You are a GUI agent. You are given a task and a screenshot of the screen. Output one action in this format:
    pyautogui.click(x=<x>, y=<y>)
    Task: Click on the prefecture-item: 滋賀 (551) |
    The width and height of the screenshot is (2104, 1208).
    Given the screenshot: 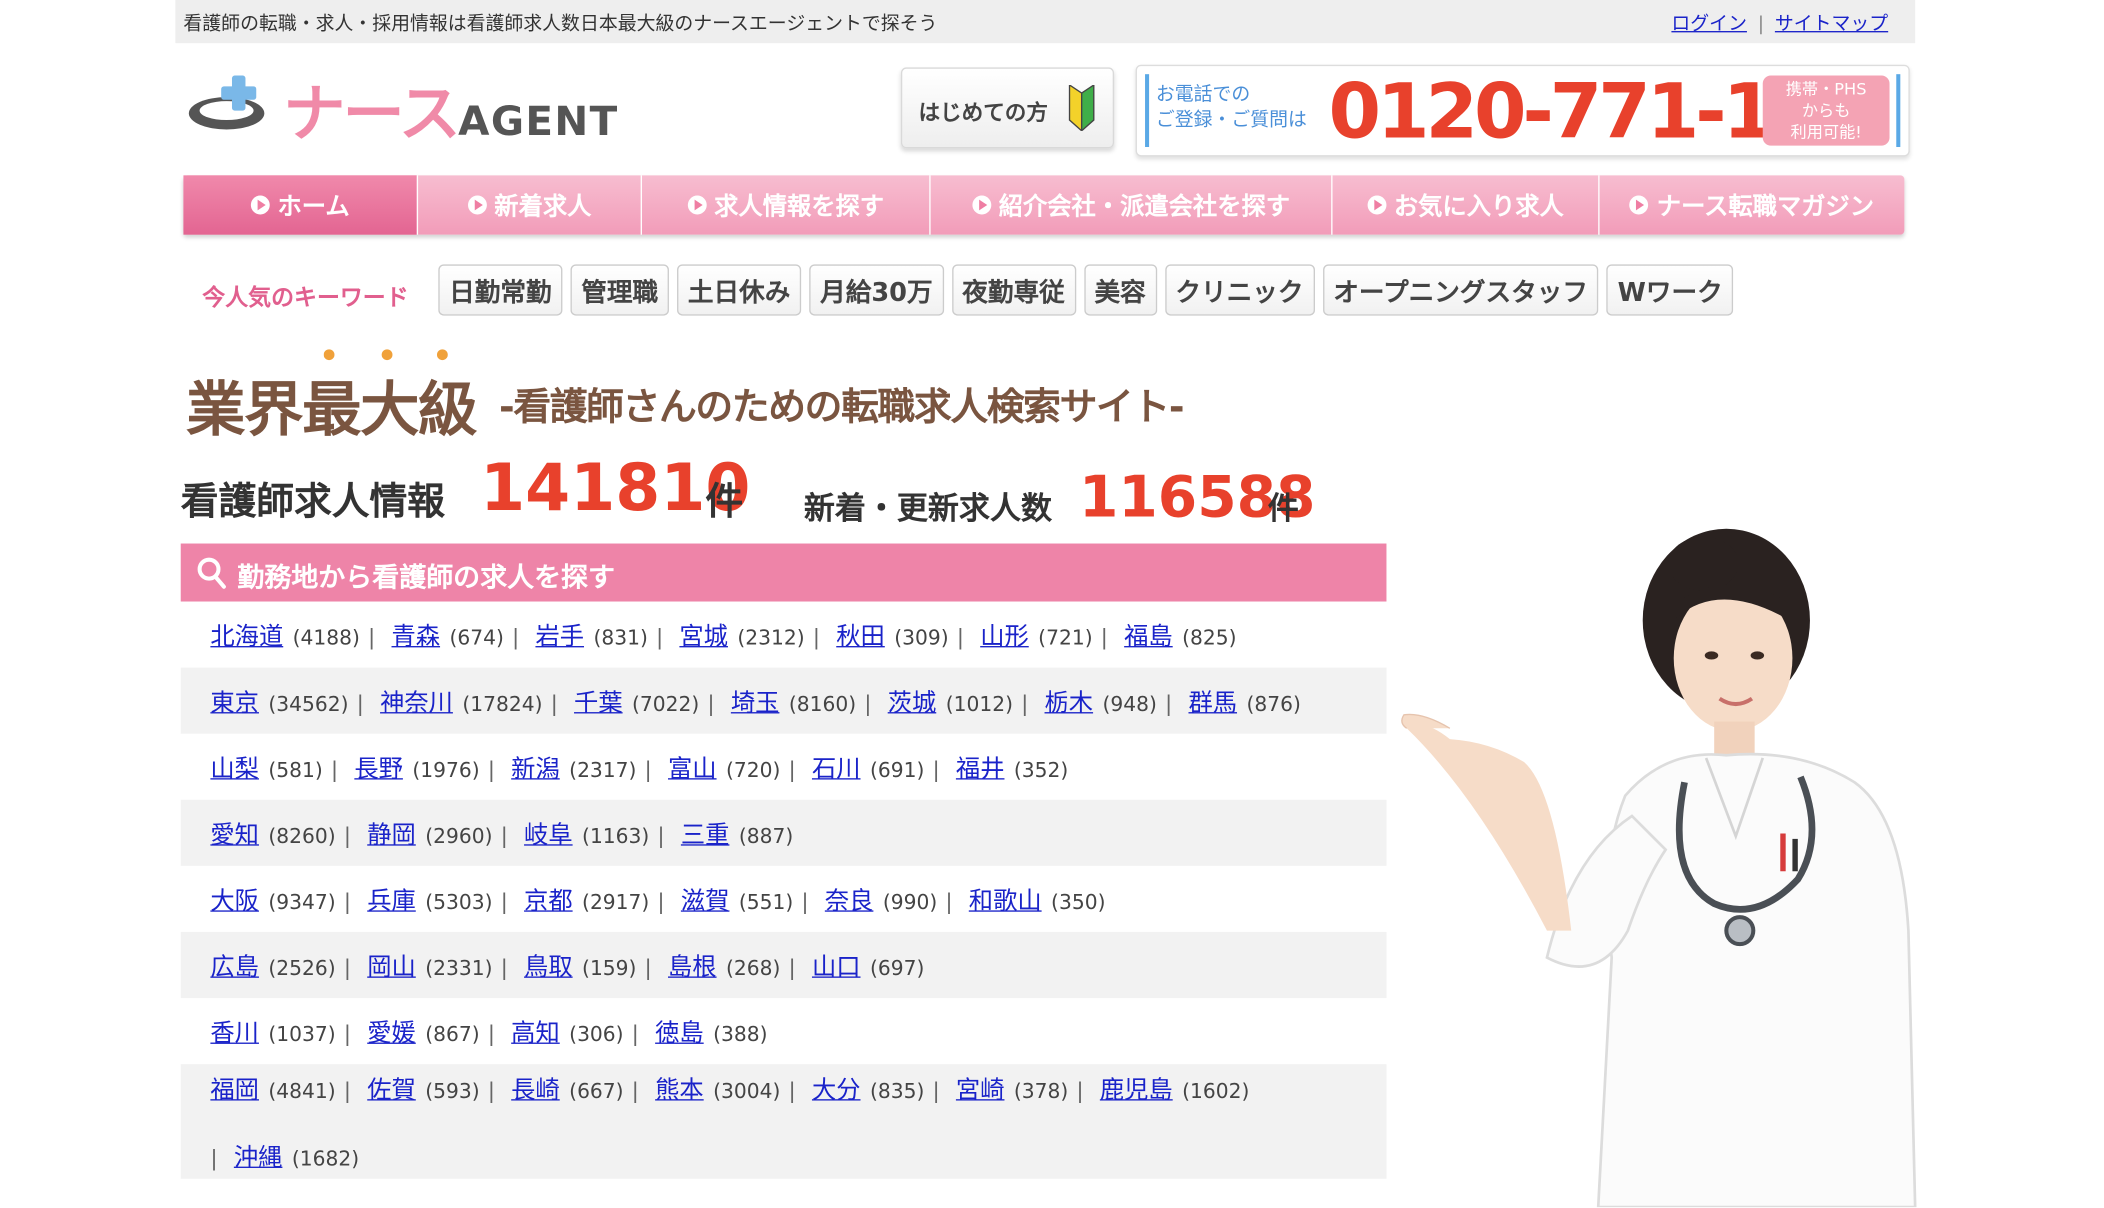 What is the action you would take?
    pyautogui.click(x=753, y=898)
    